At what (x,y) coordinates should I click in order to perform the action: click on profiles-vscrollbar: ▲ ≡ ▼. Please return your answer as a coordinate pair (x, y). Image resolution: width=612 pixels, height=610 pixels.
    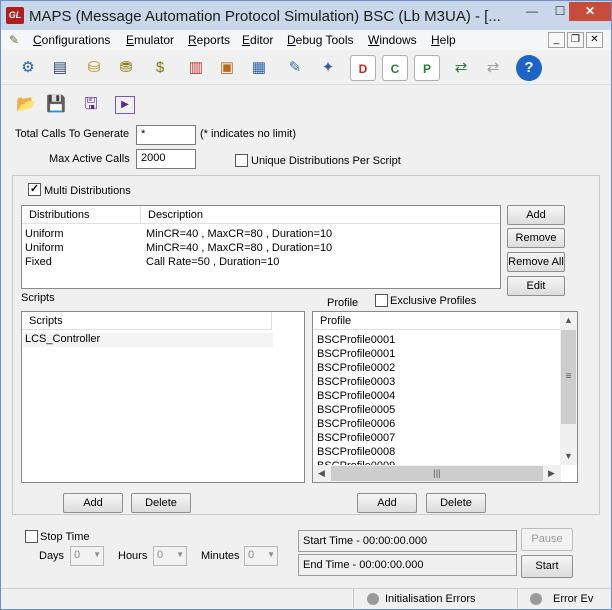
    Looking at the image, I should click on (568, 388).